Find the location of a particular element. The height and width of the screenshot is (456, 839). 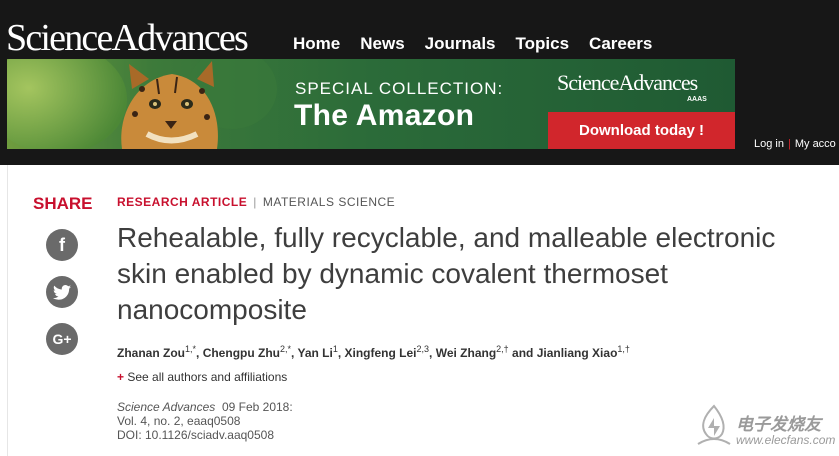

watermark-url: www.elecfans.com is located at coordinates (786, 440).